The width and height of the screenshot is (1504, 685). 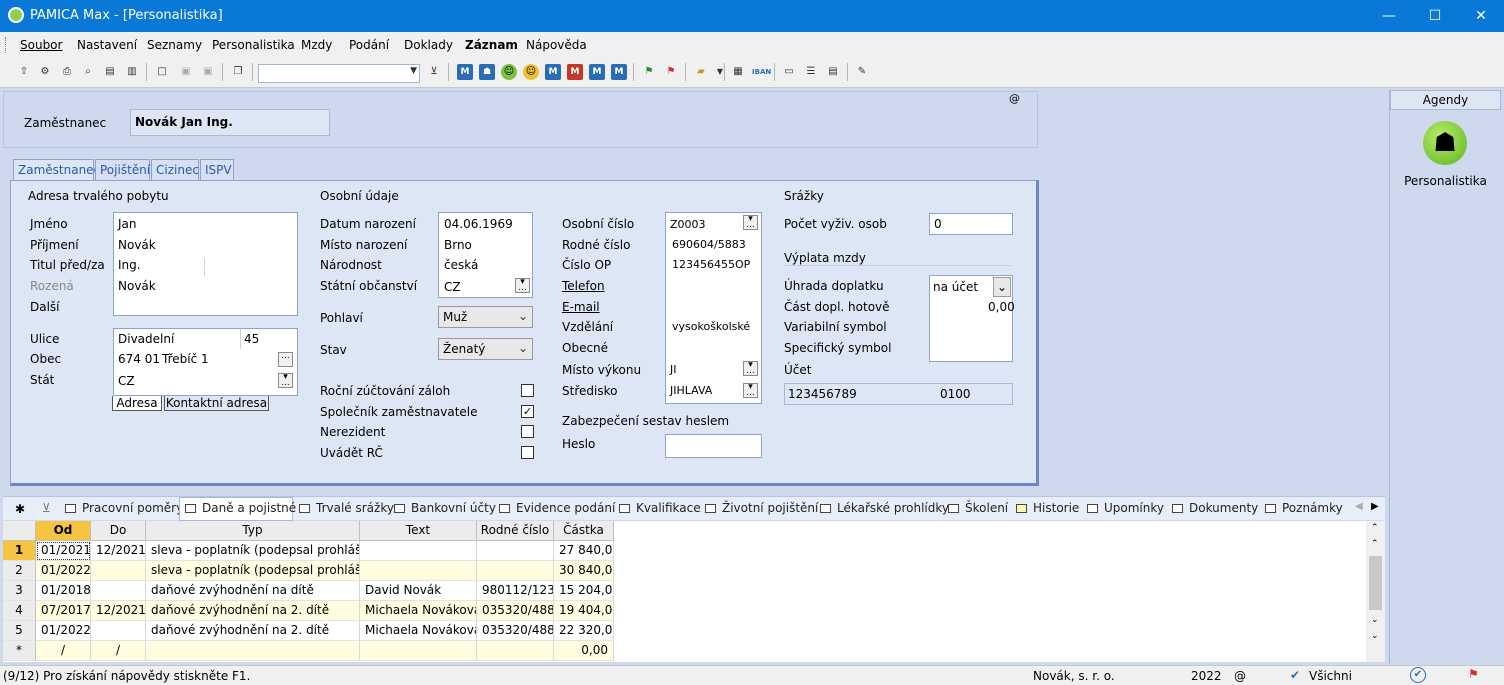 What do you see at coordinates (20, 509) in the screenshot?
I see `new-row-icon: ✱` at bounding box center [20, 509].